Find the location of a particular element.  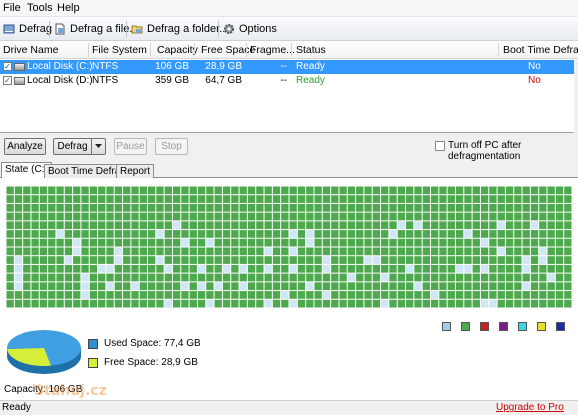

defrag-dropdown-button is located at coordinates (98, 146).